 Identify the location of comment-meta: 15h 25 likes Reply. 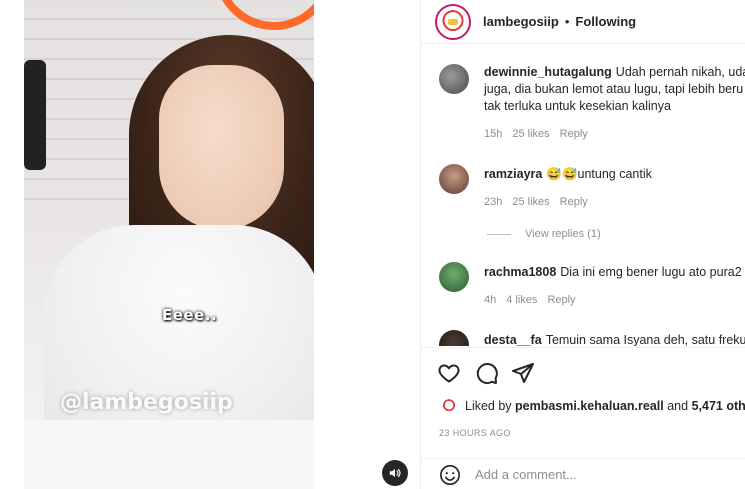
(541, 134).